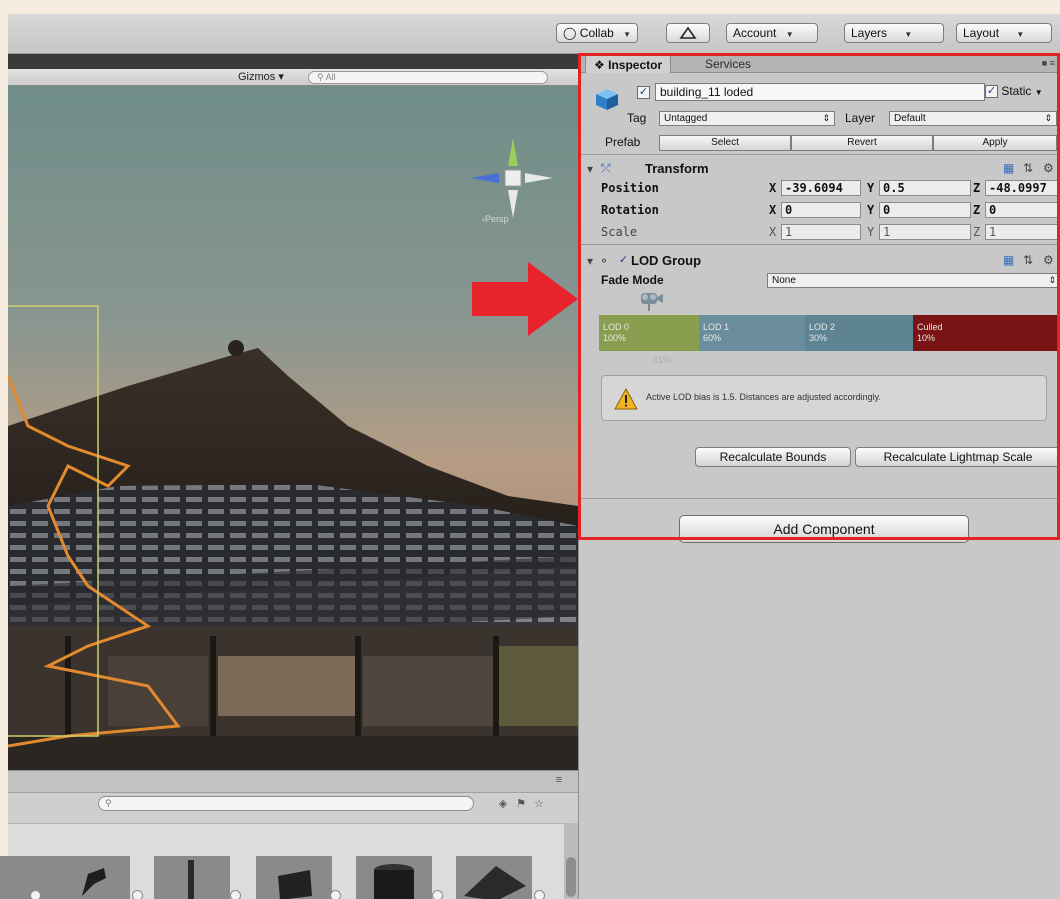 Image resolution: width=1060 pixels, height=899 pixels. I want to click on collab-label: Collab, so click(596, 33).